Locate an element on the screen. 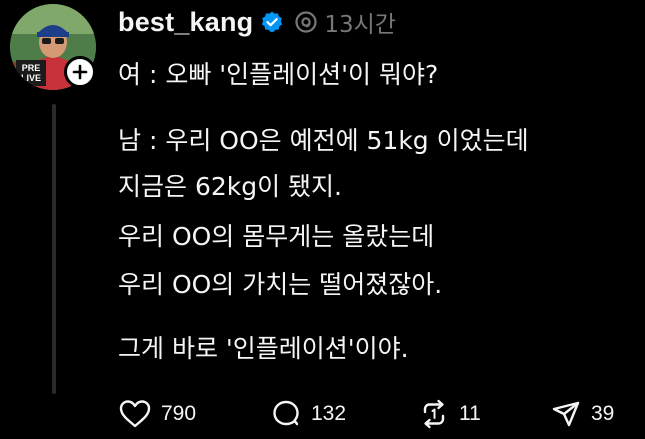 This screenshot has height=439, width=645. post-text-line-2: 남 : 우리 OO은 예전에 51kg 이었는데 is located at coordinates (323, 140).